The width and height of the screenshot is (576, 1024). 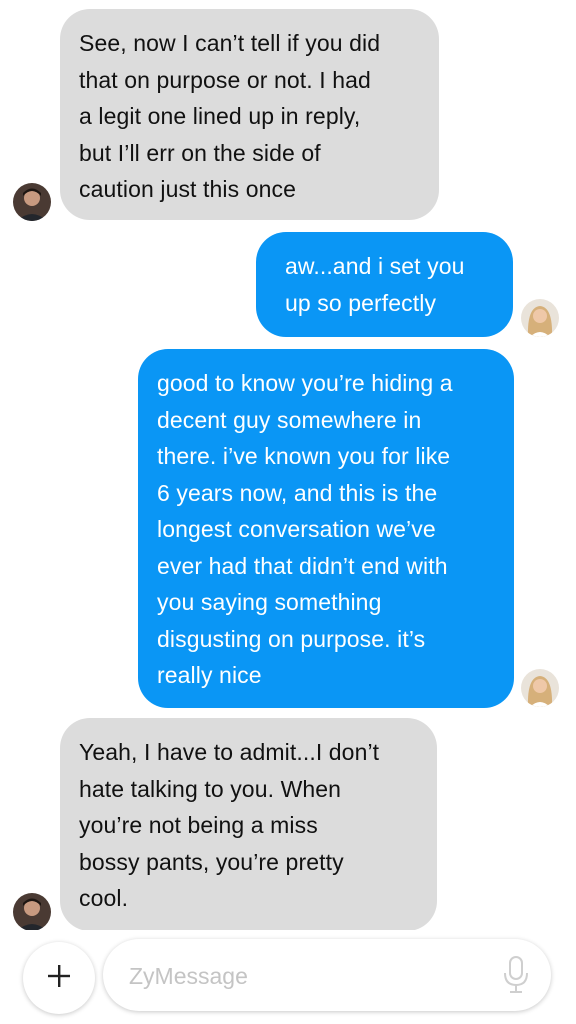 I want to click on microphone-icon, so click(x=516, y=977).